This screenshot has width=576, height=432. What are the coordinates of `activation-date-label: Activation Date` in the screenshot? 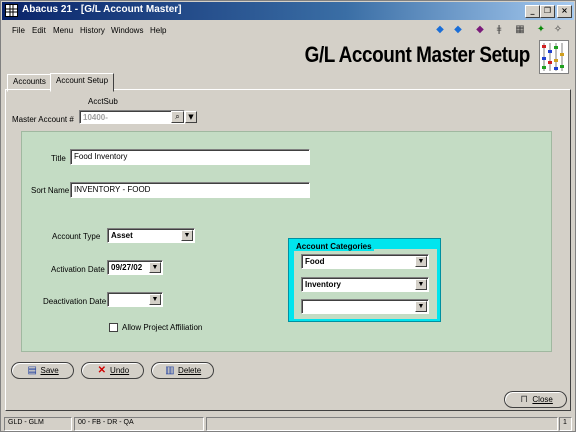 It's located at (78, 269).